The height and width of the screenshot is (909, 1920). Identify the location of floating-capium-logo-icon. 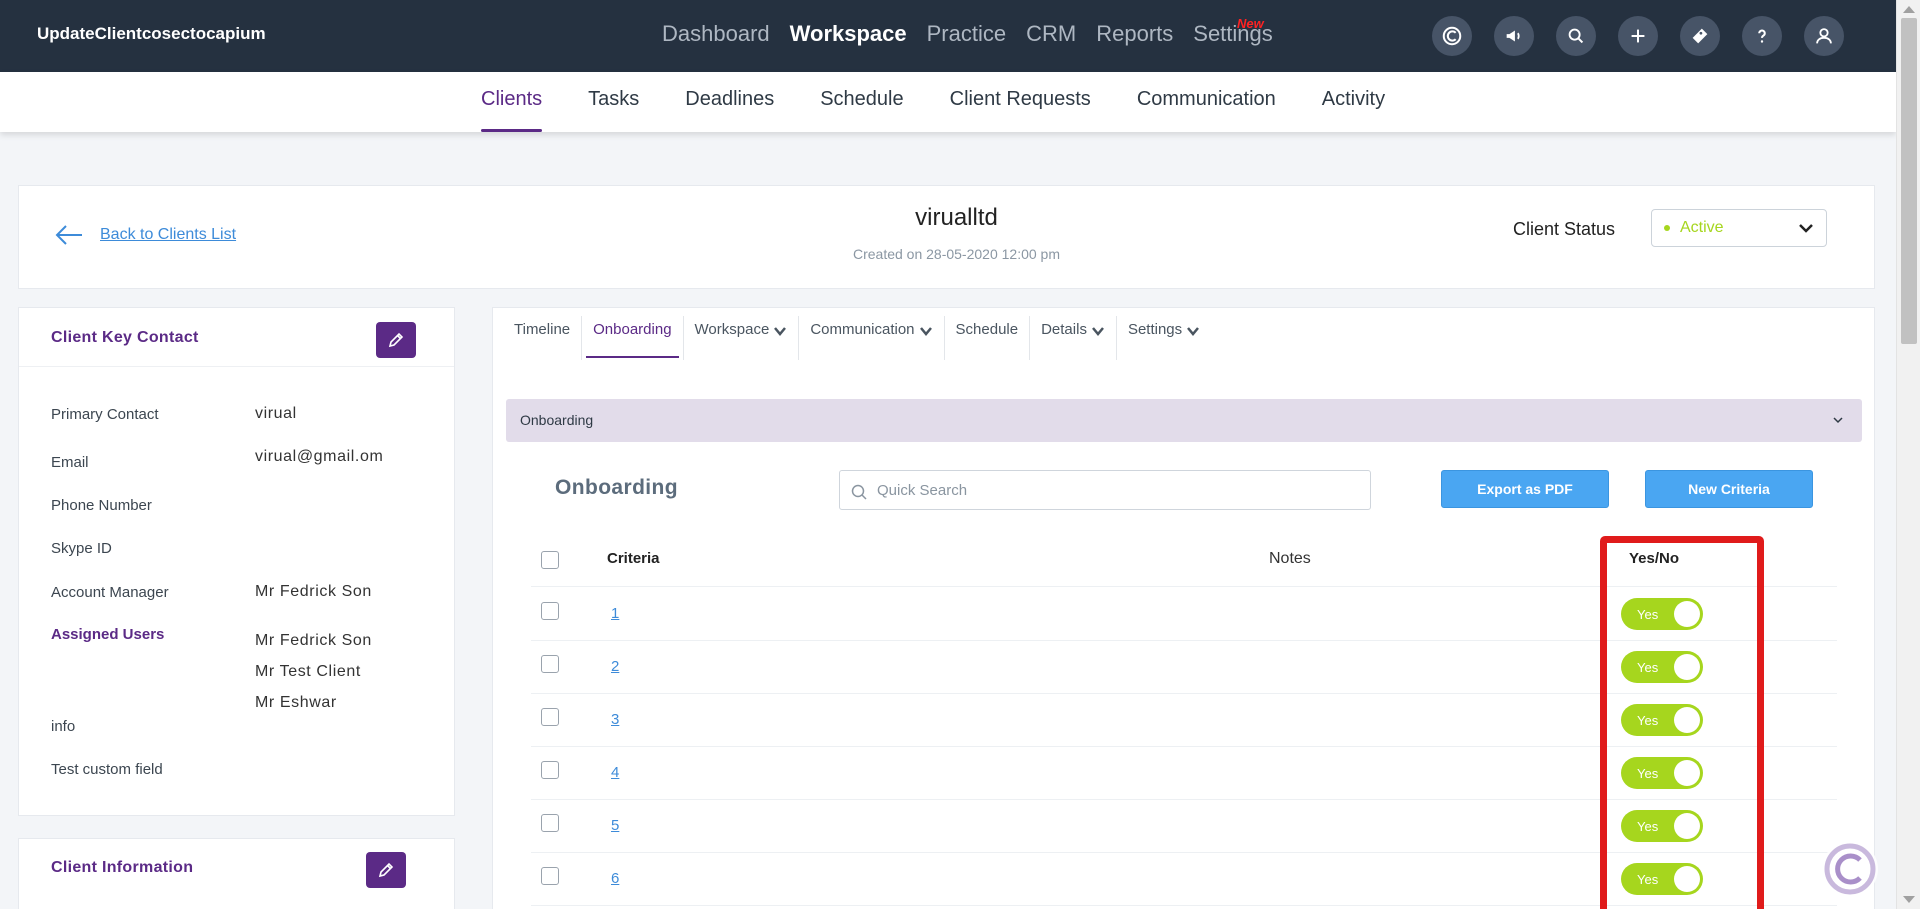
(1850, 869).